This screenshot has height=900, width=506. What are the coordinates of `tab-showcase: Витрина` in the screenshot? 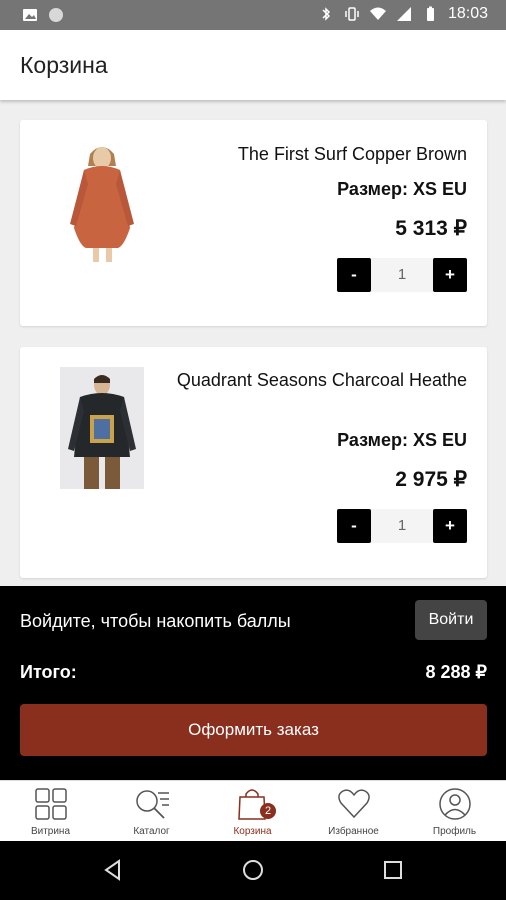 It's located at (50, 811).